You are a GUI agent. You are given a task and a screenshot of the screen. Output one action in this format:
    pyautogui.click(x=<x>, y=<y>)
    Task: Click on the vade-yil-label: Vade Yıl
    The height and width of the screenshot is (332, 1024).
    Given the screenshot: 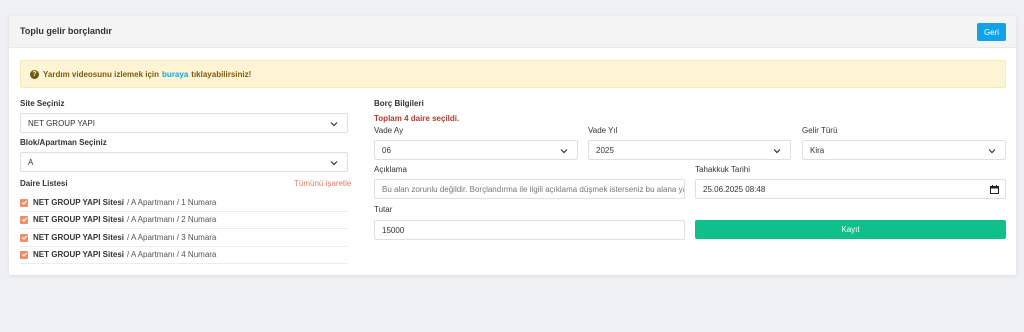 What is the action you would take?
    pyautogui.click(x=603, y=130)
    